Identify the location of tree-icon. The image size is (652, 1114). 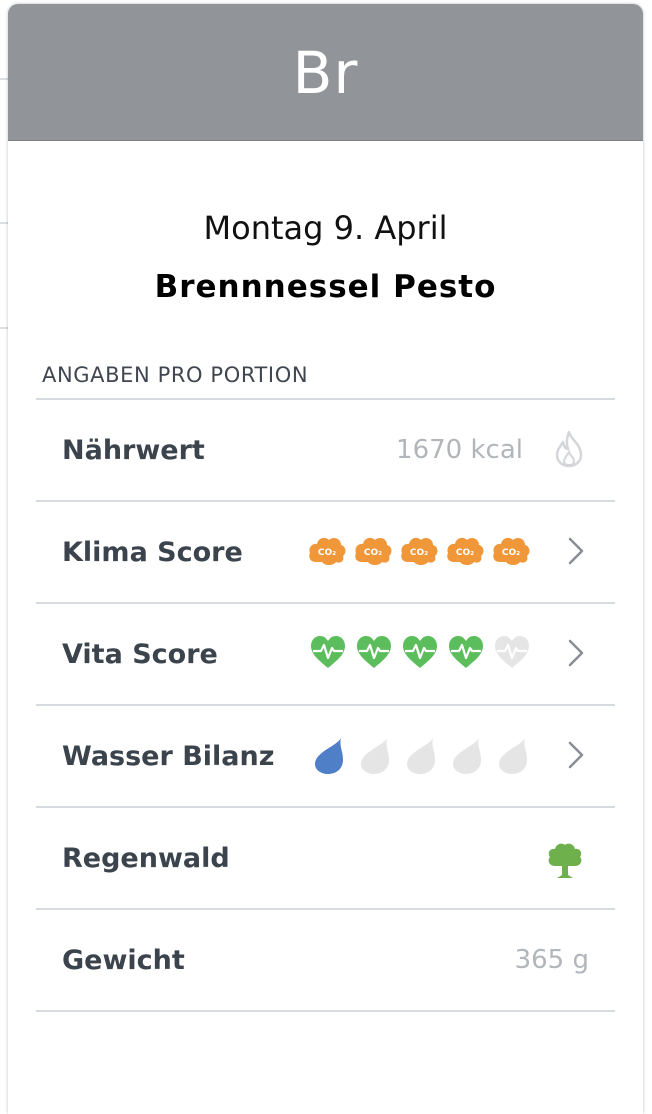
(565, 862).